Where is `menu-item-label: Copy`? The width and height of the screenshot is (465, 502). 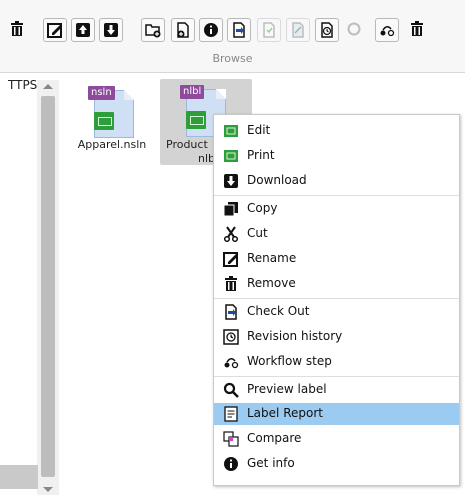
menu-item-label: Copy is located at coordinates (262, 208).